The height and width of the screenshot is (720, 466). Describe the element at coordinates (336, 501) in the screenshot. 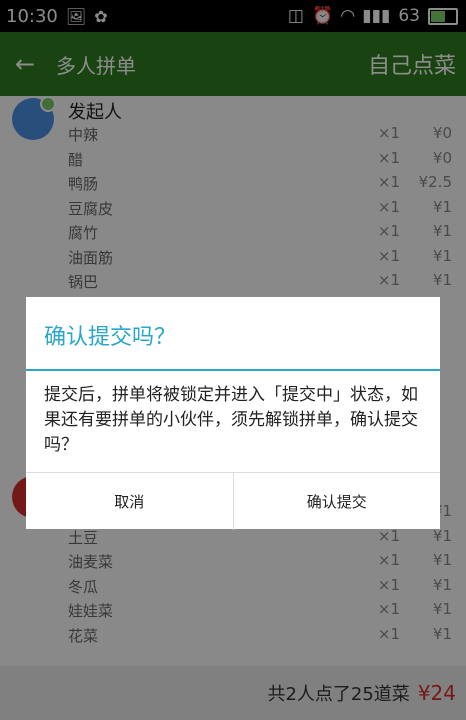

I see `confirm-submit-button: 确认提交` at that location.